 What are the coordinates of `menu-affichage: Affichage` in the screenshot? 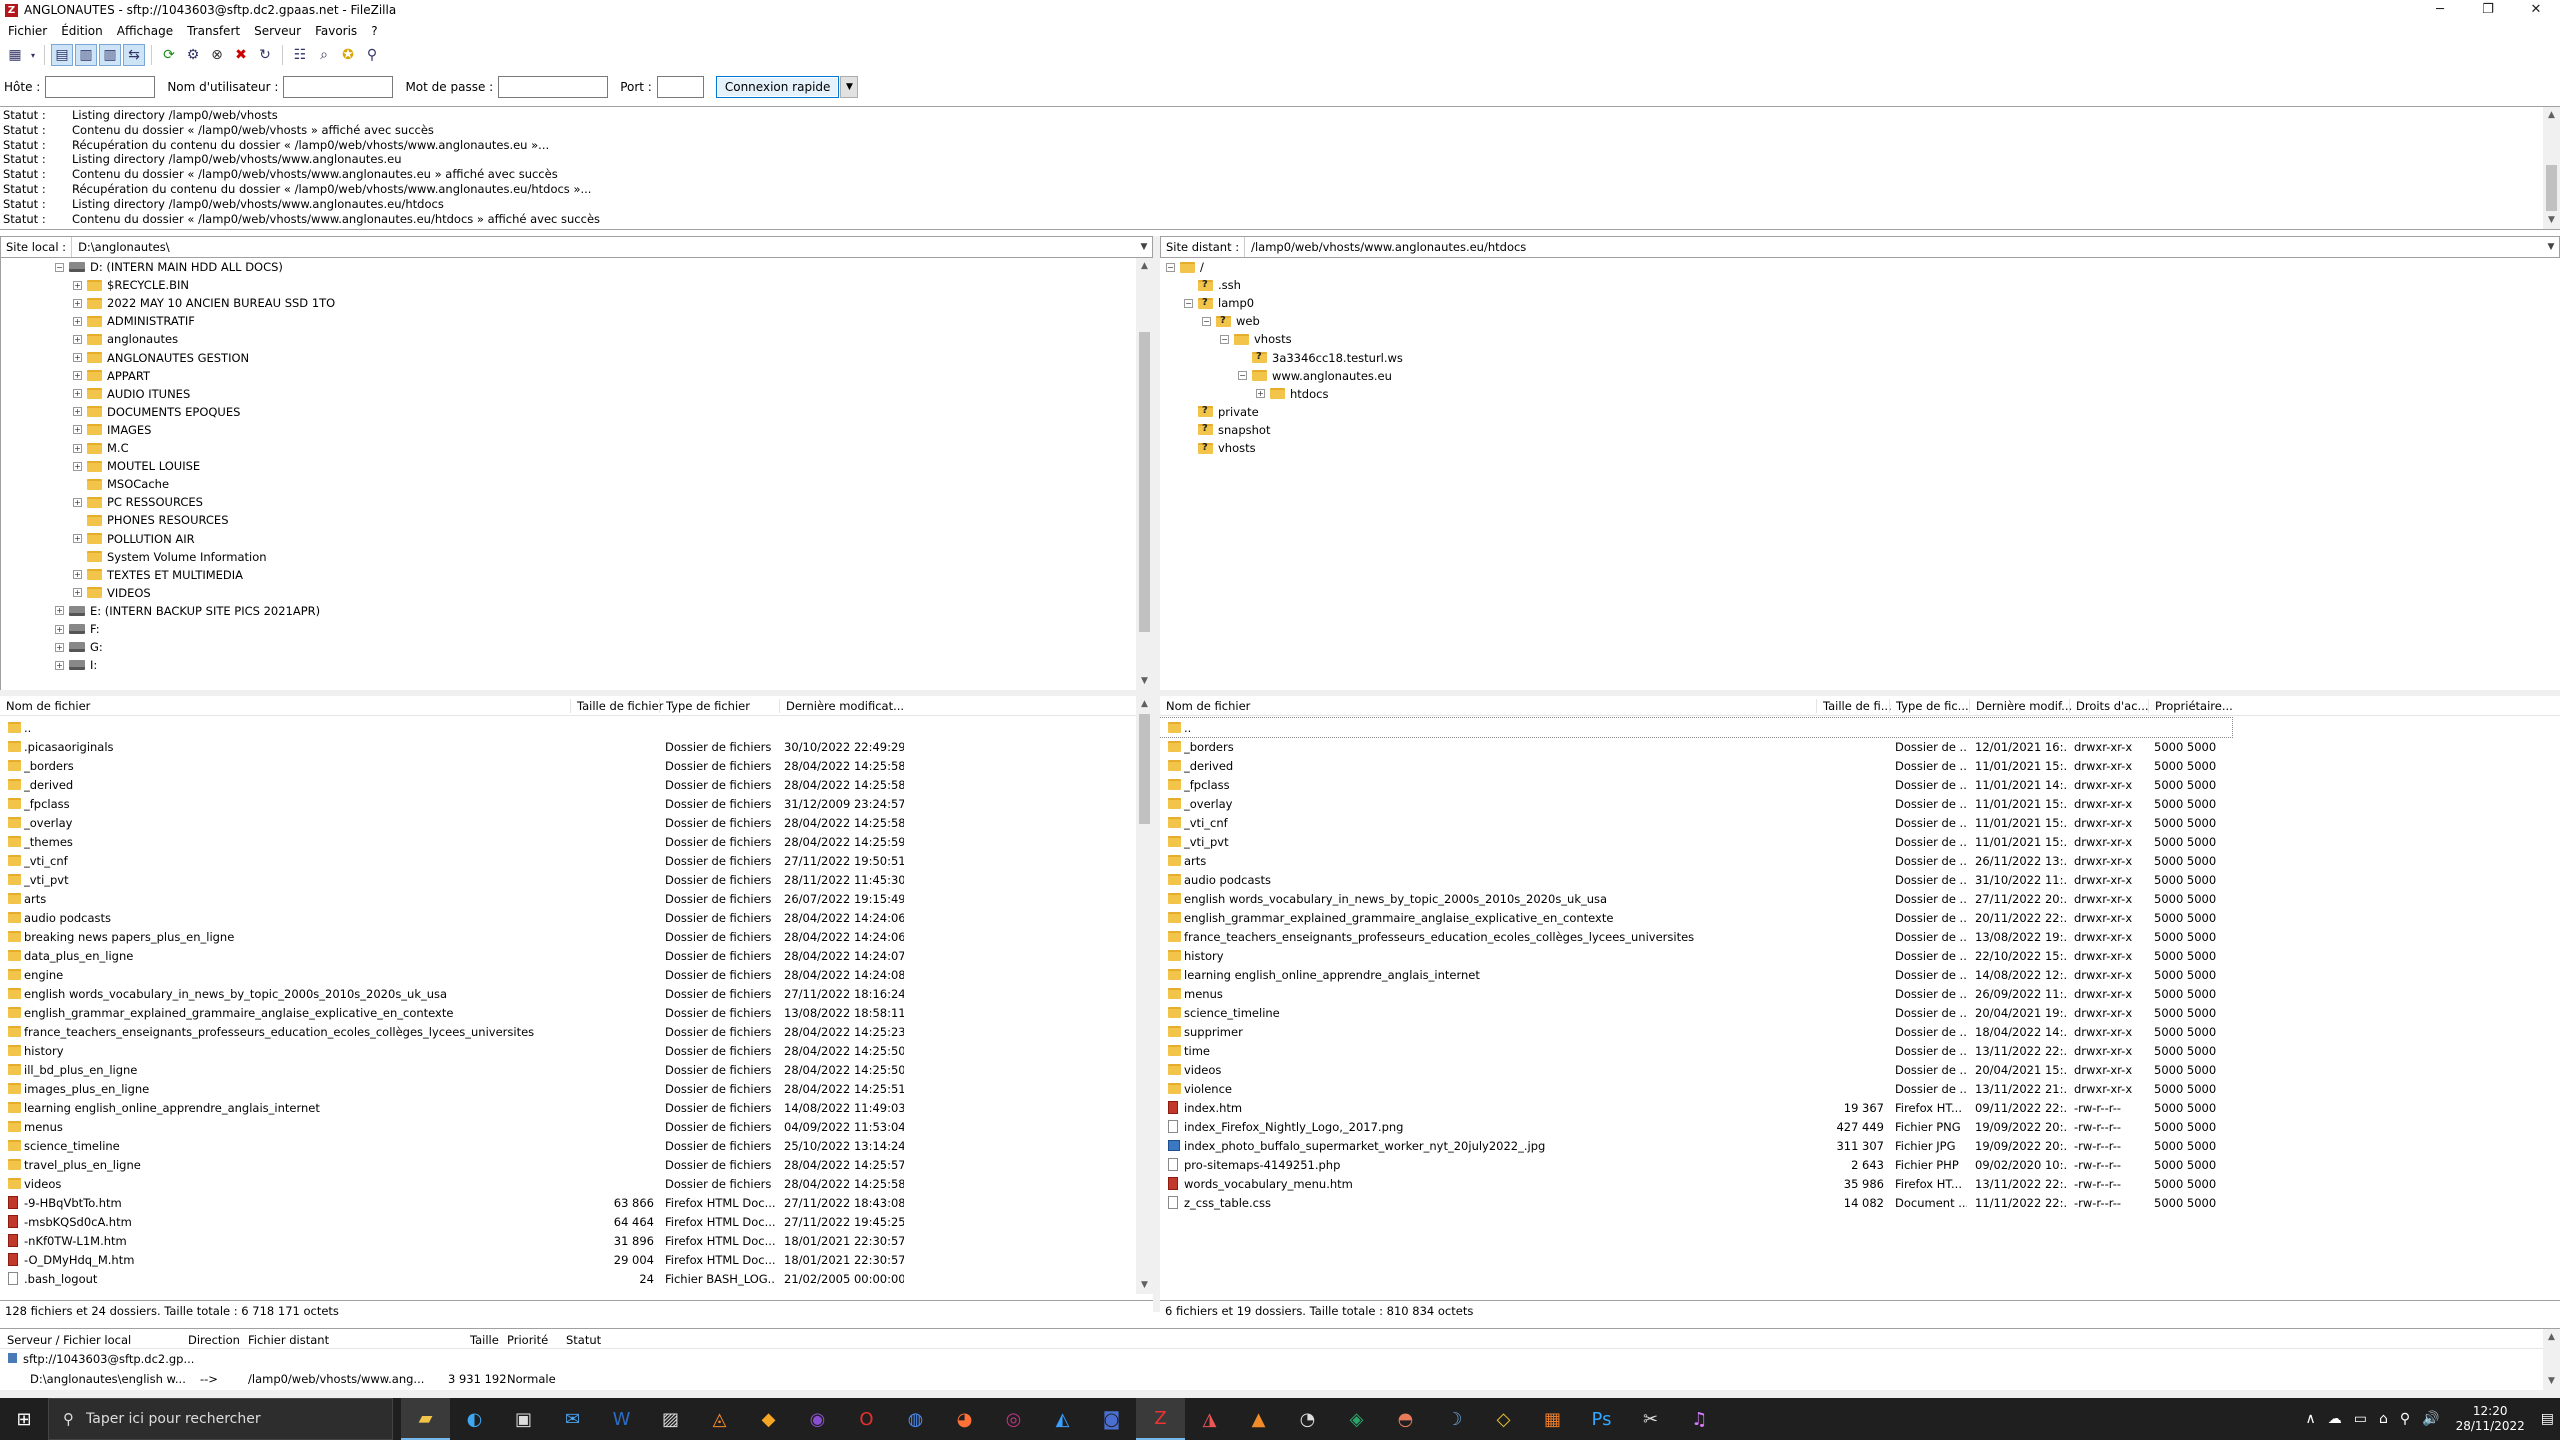 It's located at (145, 31).